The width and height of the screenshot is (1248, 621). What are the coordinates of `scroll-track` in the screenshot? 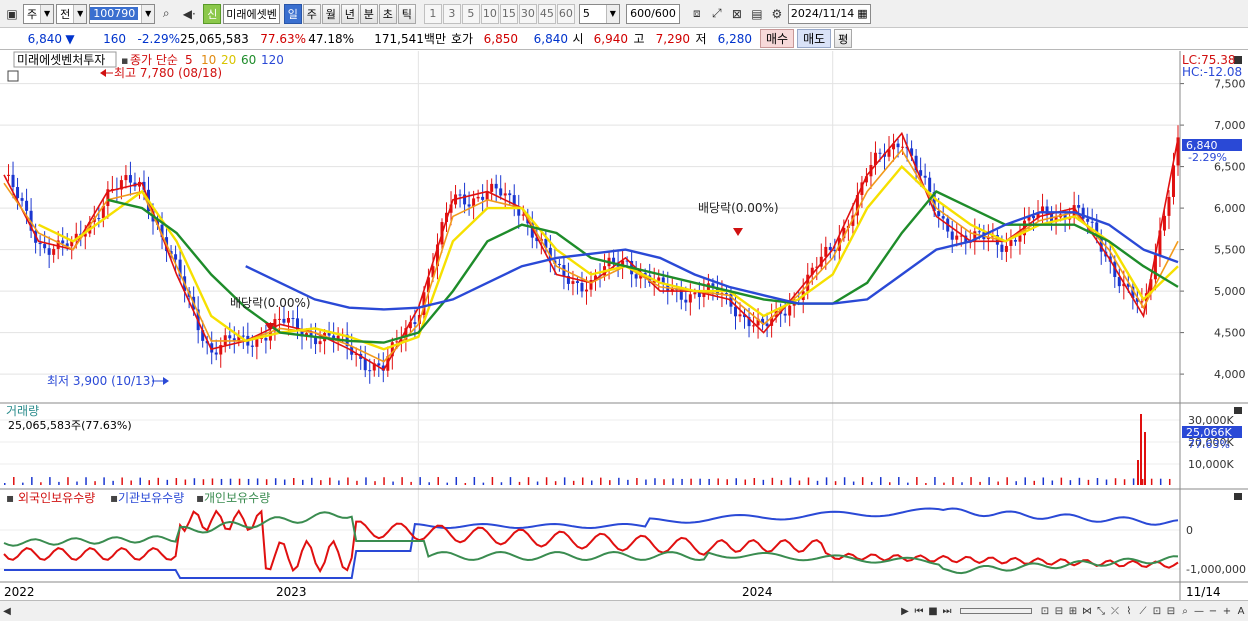 It's located at (456, 611).